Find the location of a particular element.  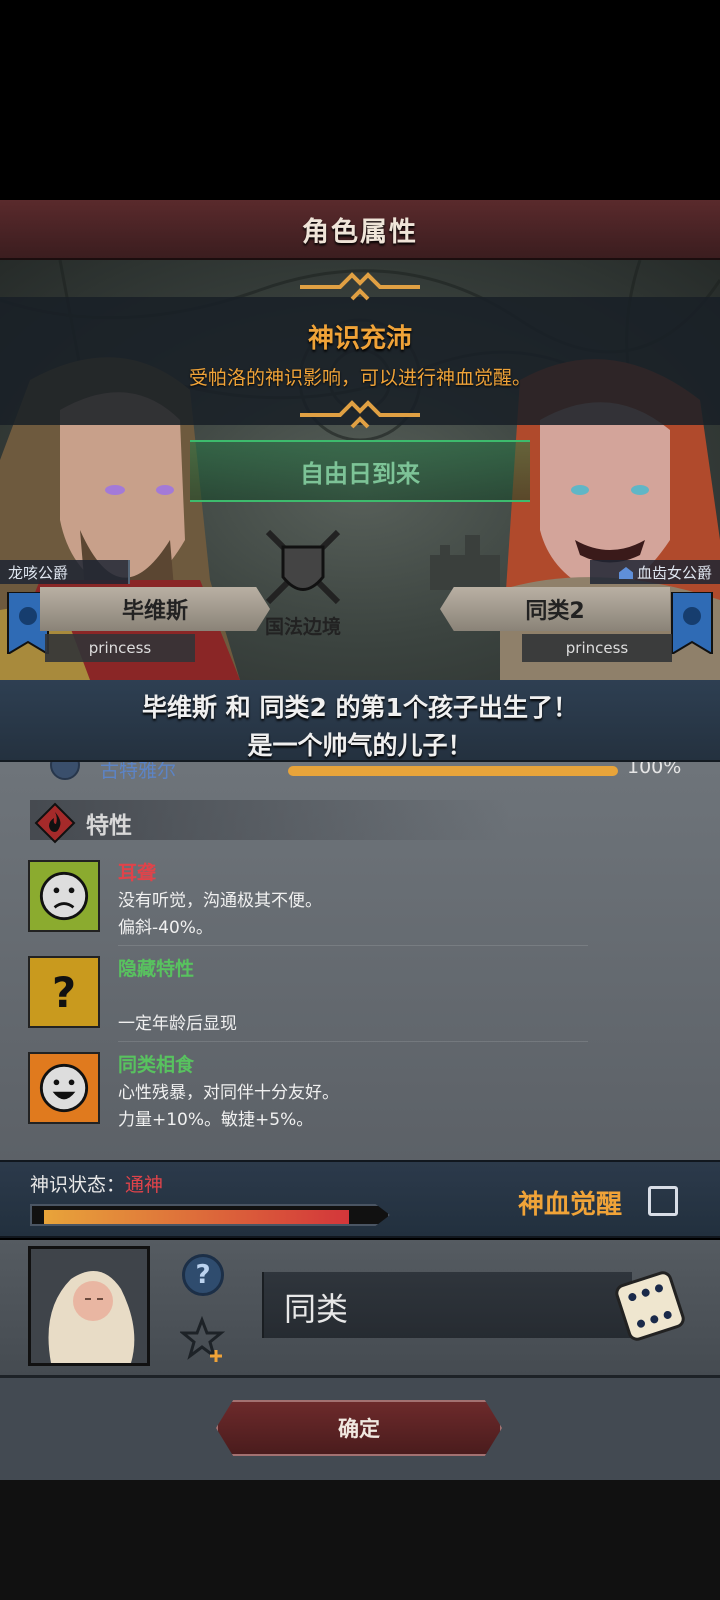

trait-name: 同类相食 is located at coordinates (156, 1065).